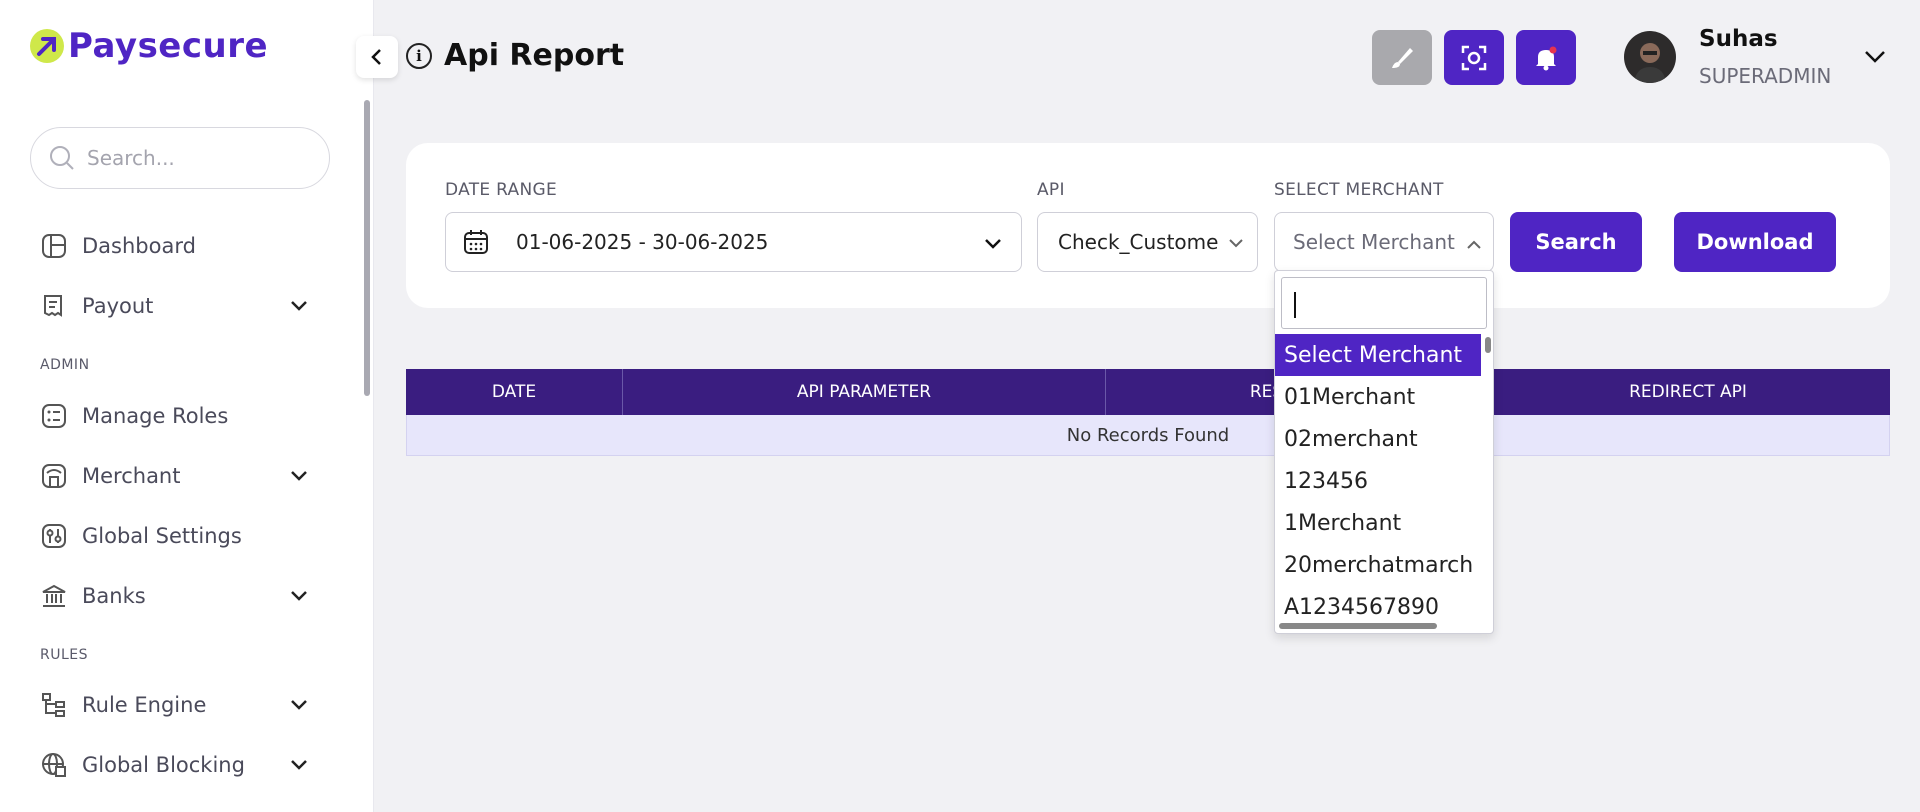 Image resolution: width=1920 pixels, height=812 pixels. What do you see at coordinates (1378, 607) in the screenshot?
I see `merchant-option: A1234567890` at bounding box center [1378, 607].